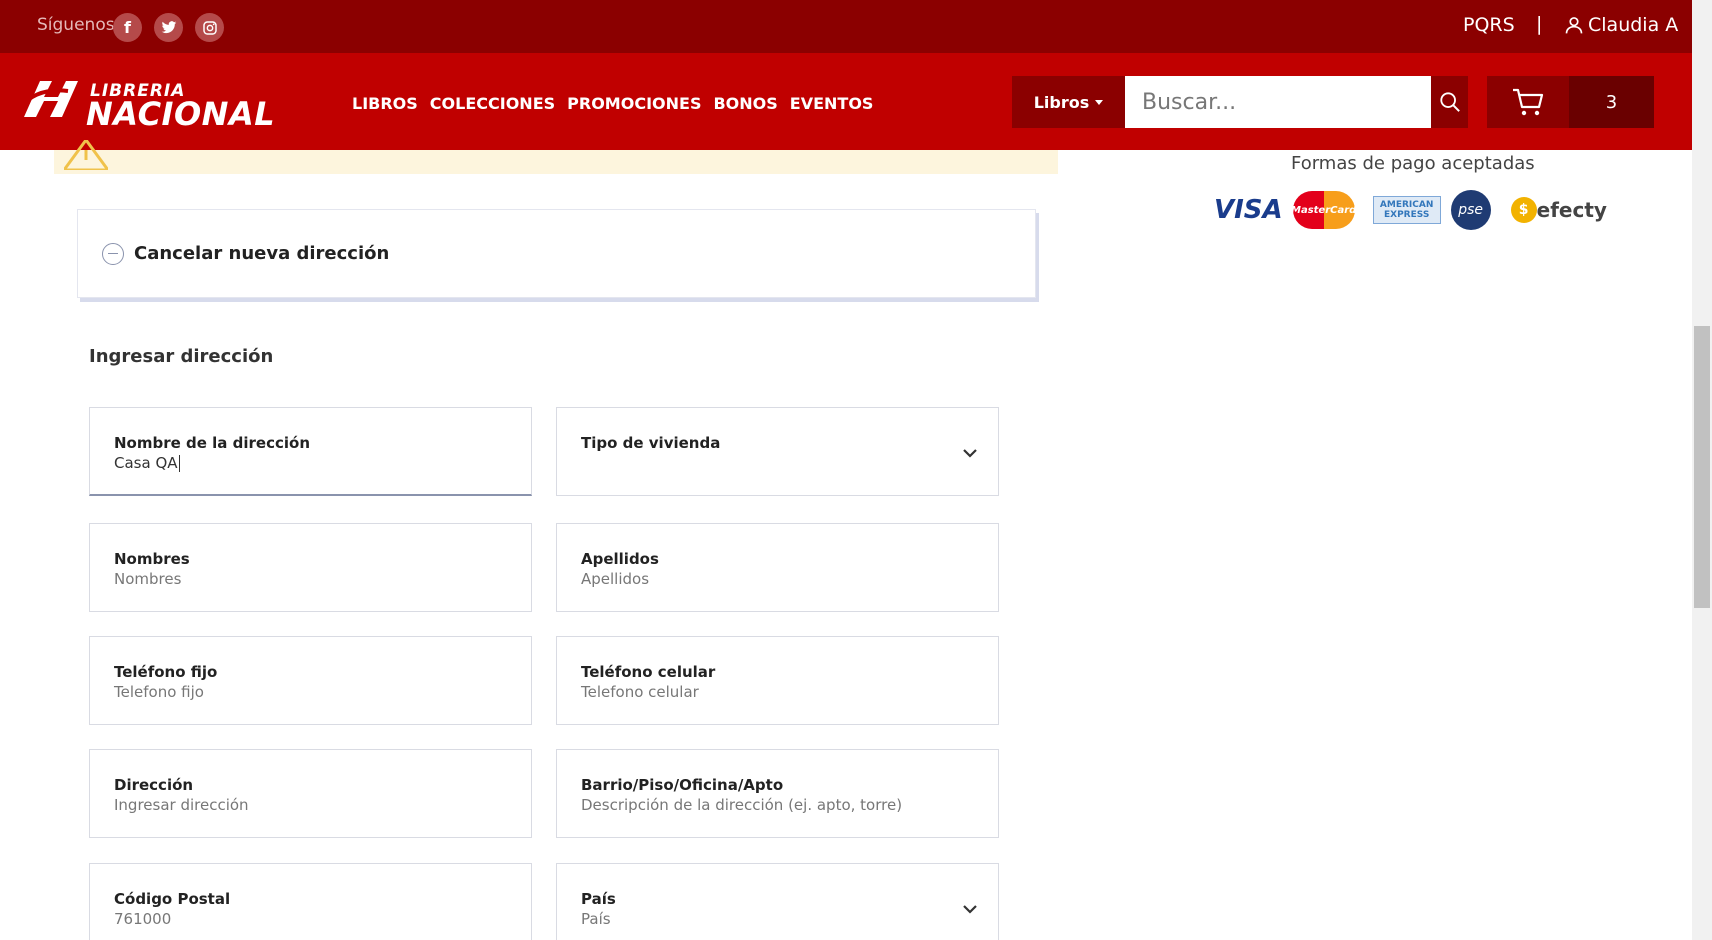 The image size is (1712, 940). Describe the element at coordinates (777, 901) in the screenshot. I see `country-select: País País` at that location.